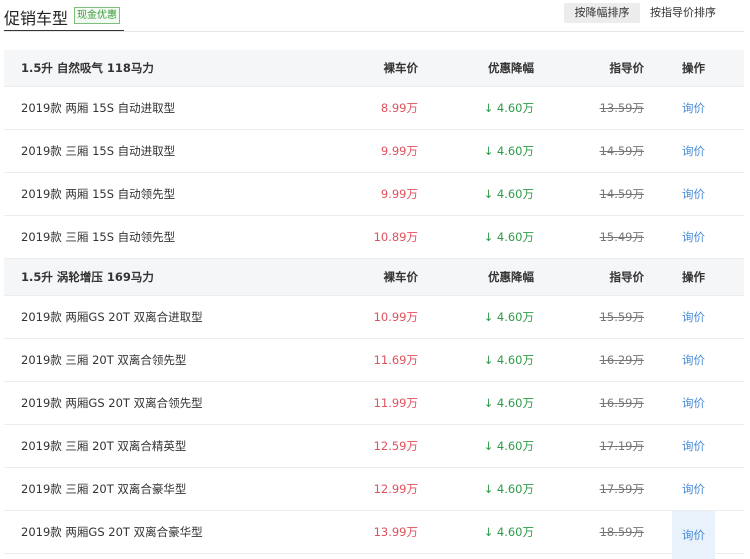  I want to click on car-name: 2019款 两厢 15S 自动领先型, so click(98, 194).